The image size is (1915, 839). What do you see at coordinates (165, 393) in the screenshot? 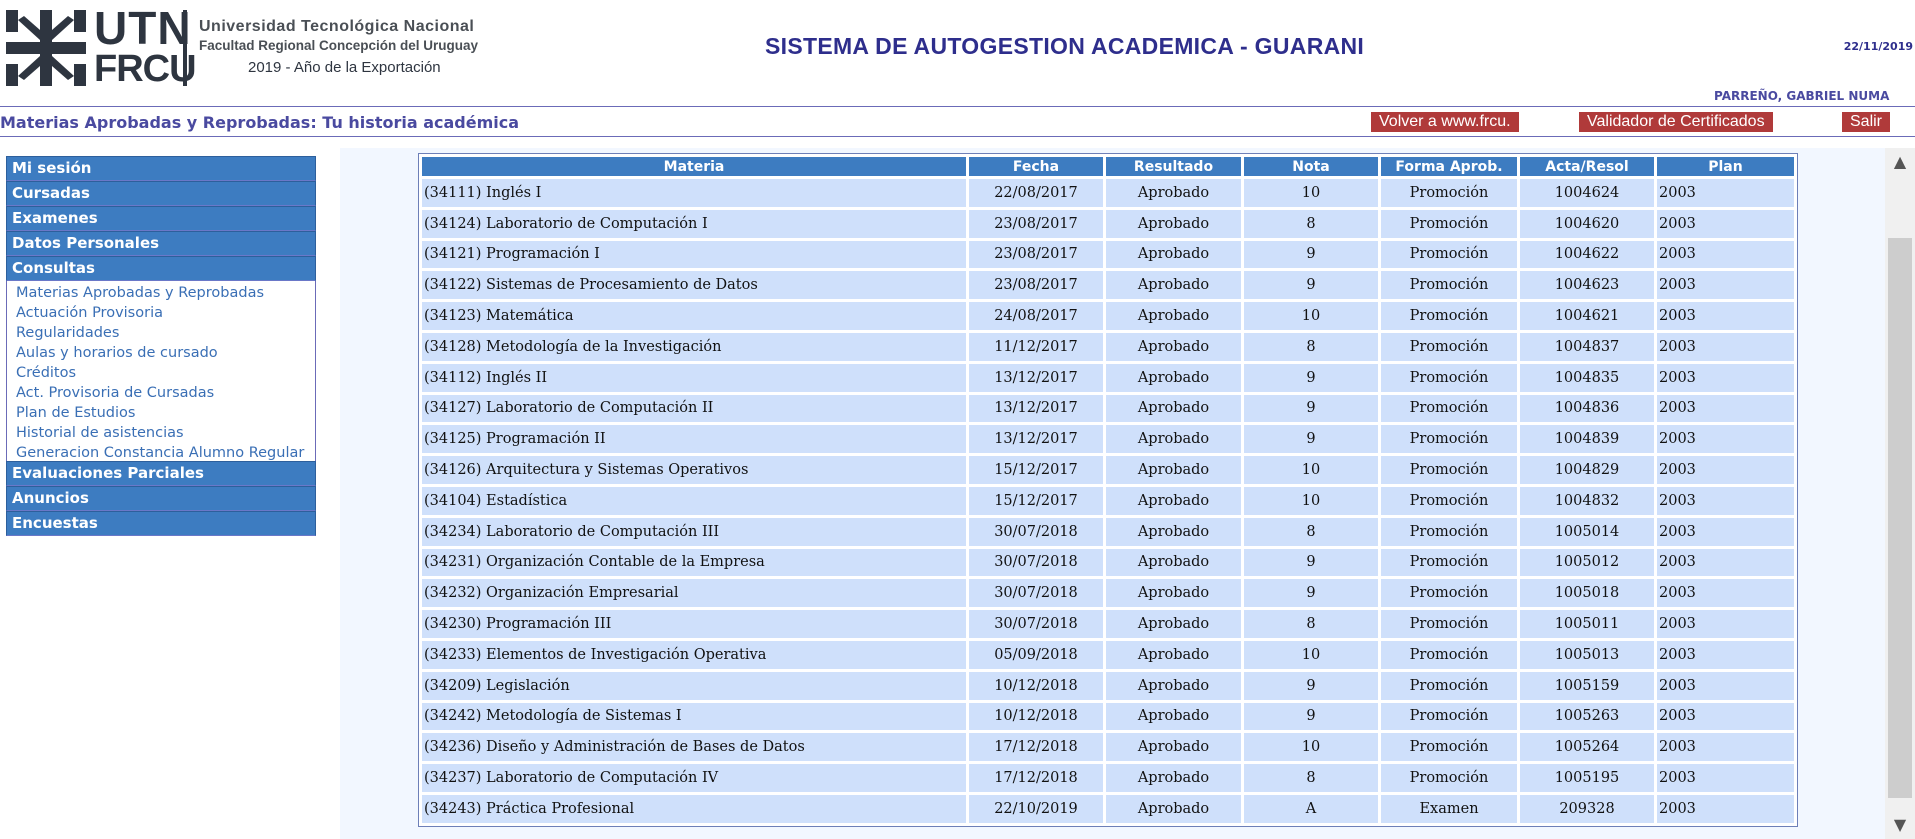
I see `submenu-act-provisoria-cursadas: Act. Provisoria de Cursadas` at bounding box center [165, 393].